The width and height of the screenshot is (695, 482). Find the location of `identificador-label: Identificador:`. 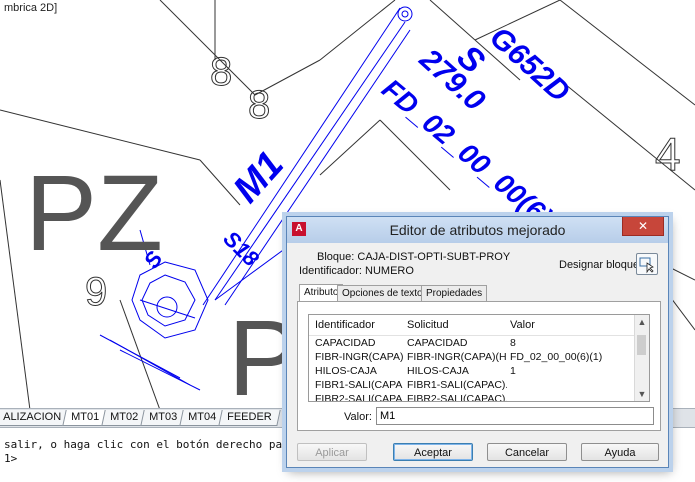

identificador-label: Identificador: is located at coordinates (330, 271).